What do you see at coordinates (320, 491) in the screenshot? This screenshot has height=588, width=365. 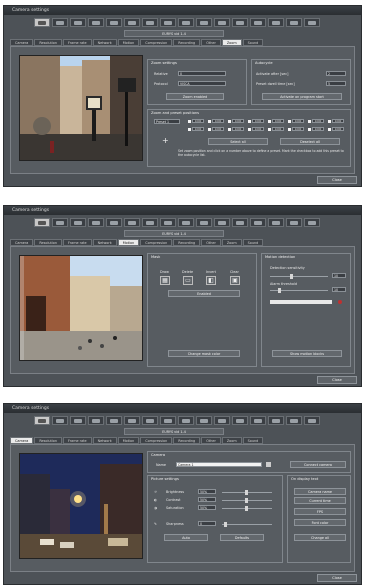 I see `camera-name-toggle-button: Camera name` at bounding box center [320, 491].